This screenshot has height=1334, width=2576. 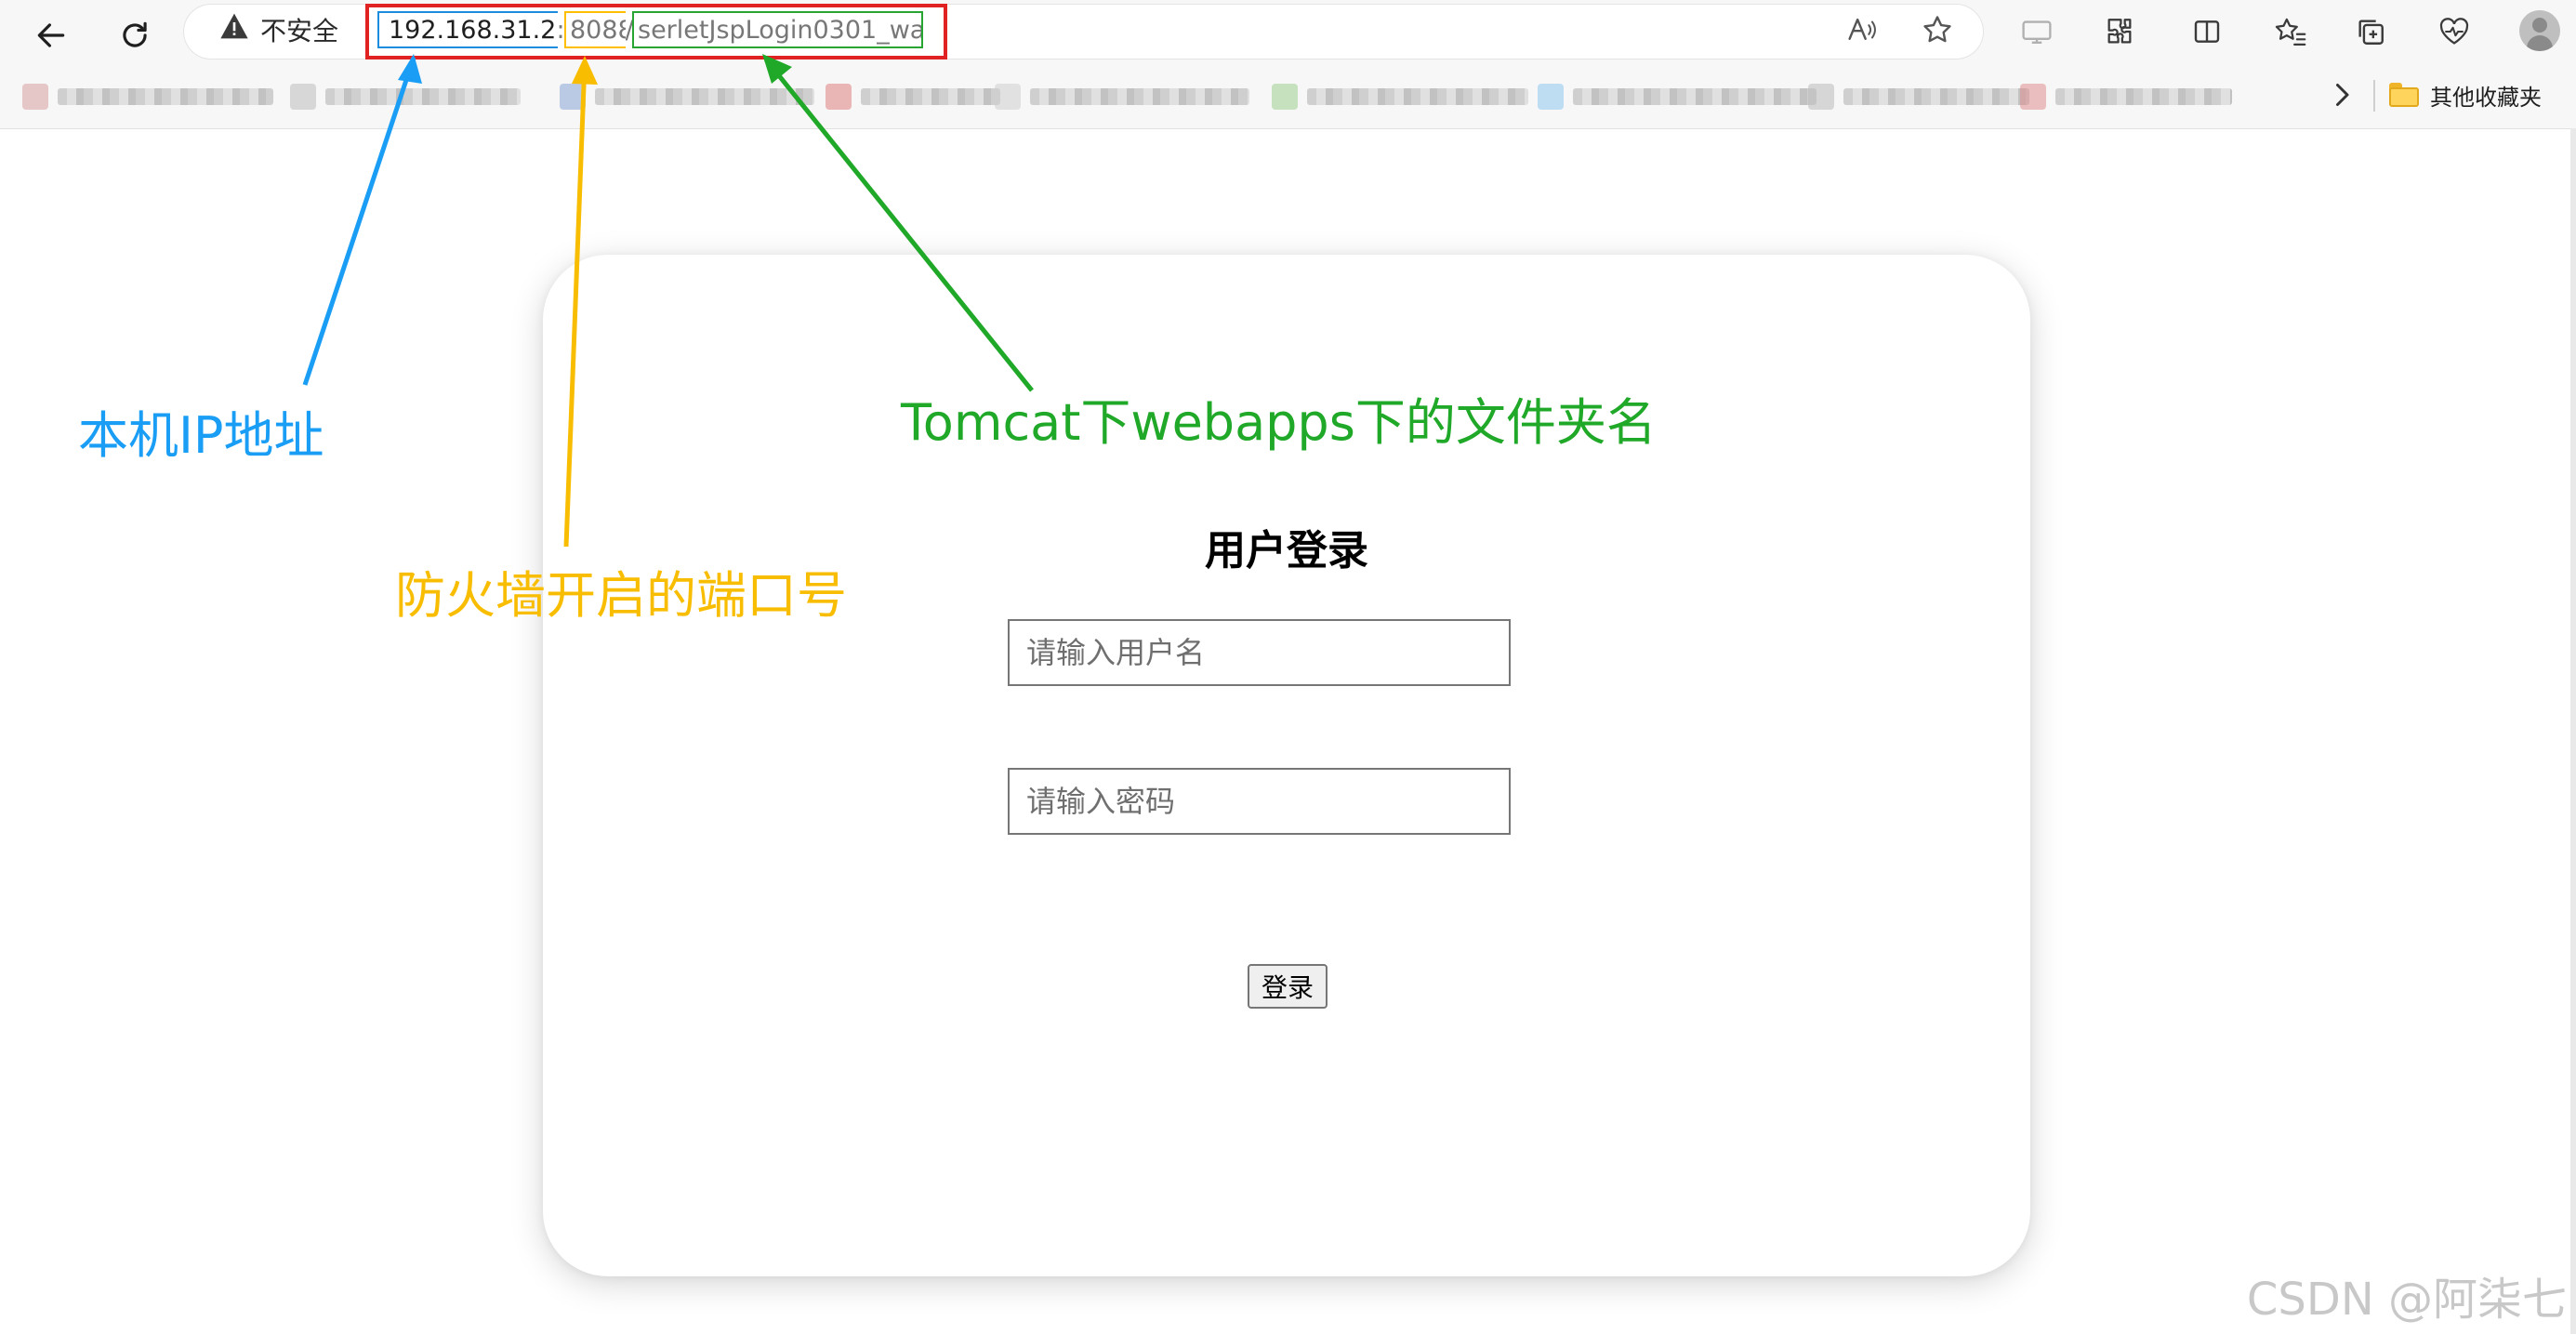 I want to click on extensions-icon, so click(x=2120, y=31).